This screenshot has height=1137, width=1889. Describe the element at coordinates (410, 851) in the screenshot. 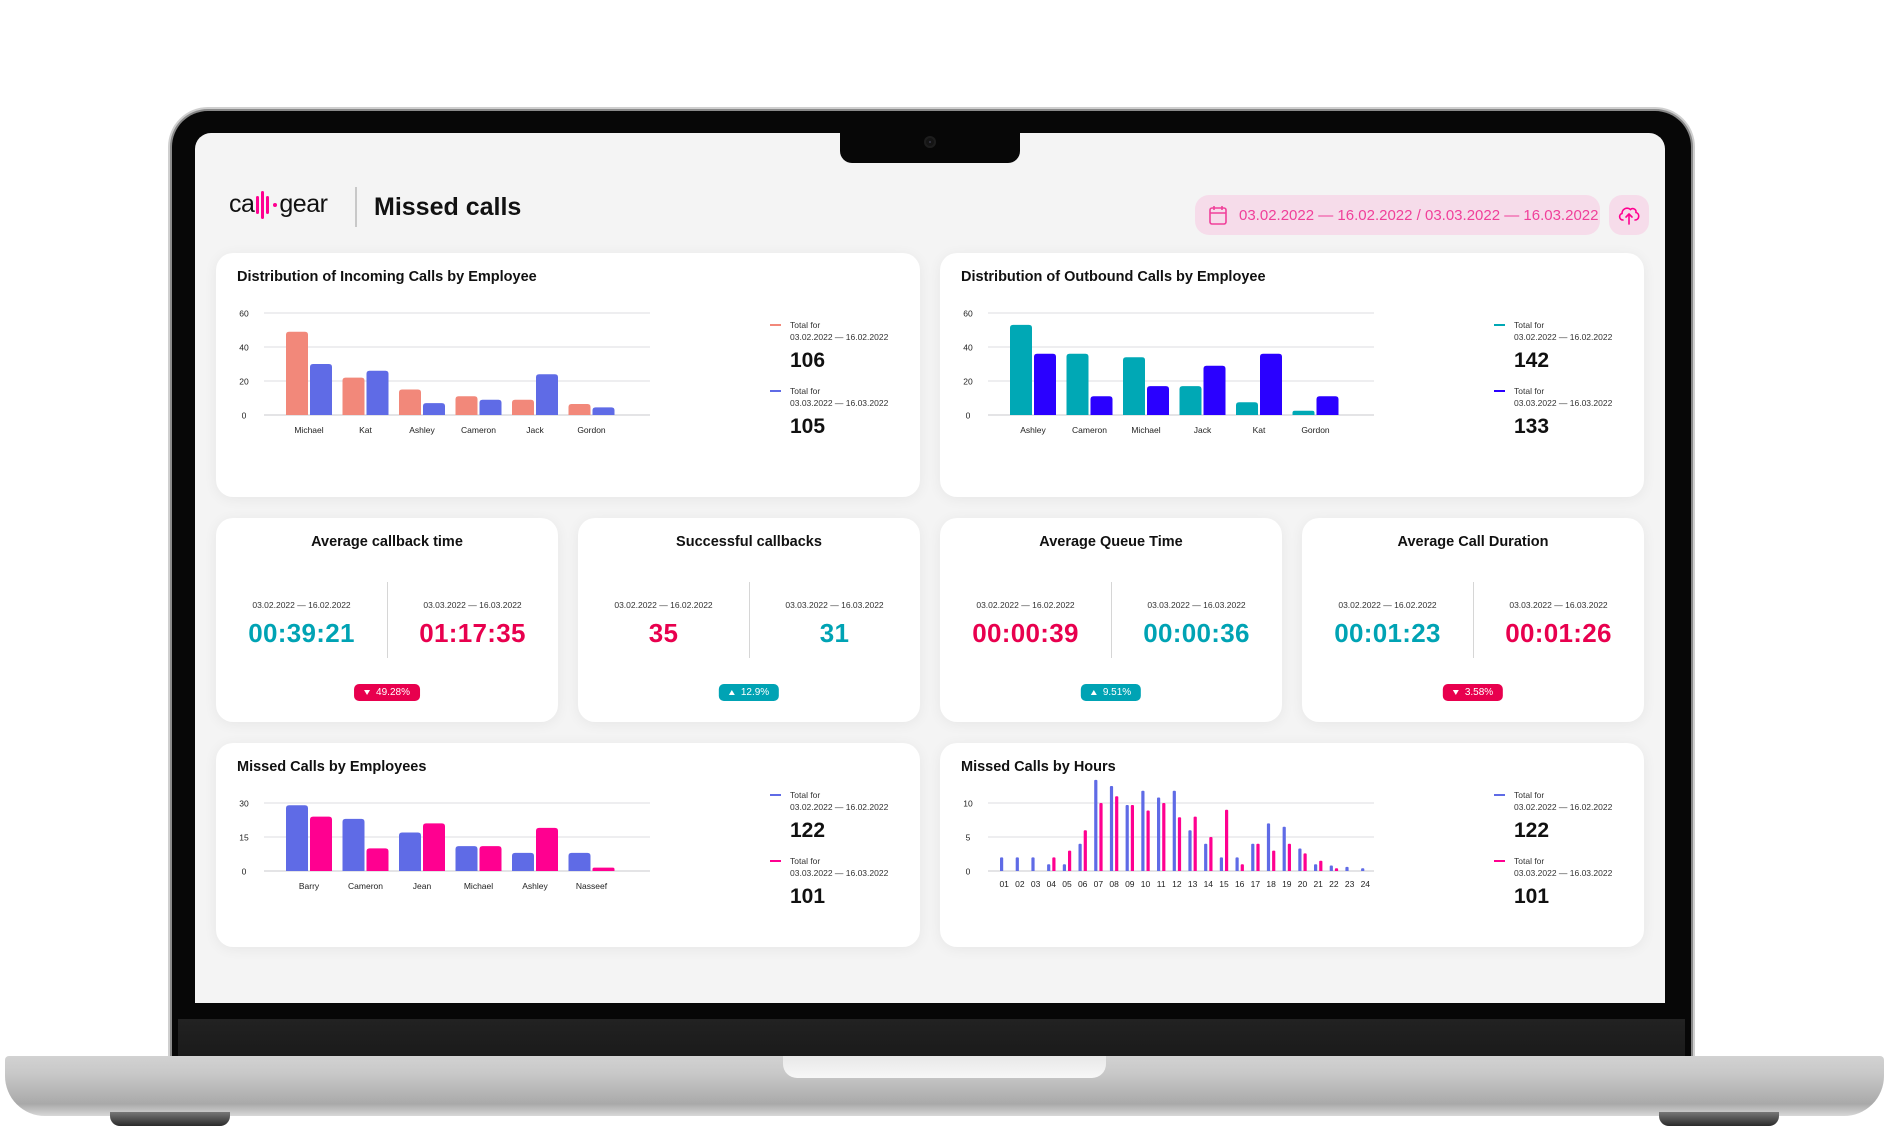

I see `bar-Jean-series1` at that location.